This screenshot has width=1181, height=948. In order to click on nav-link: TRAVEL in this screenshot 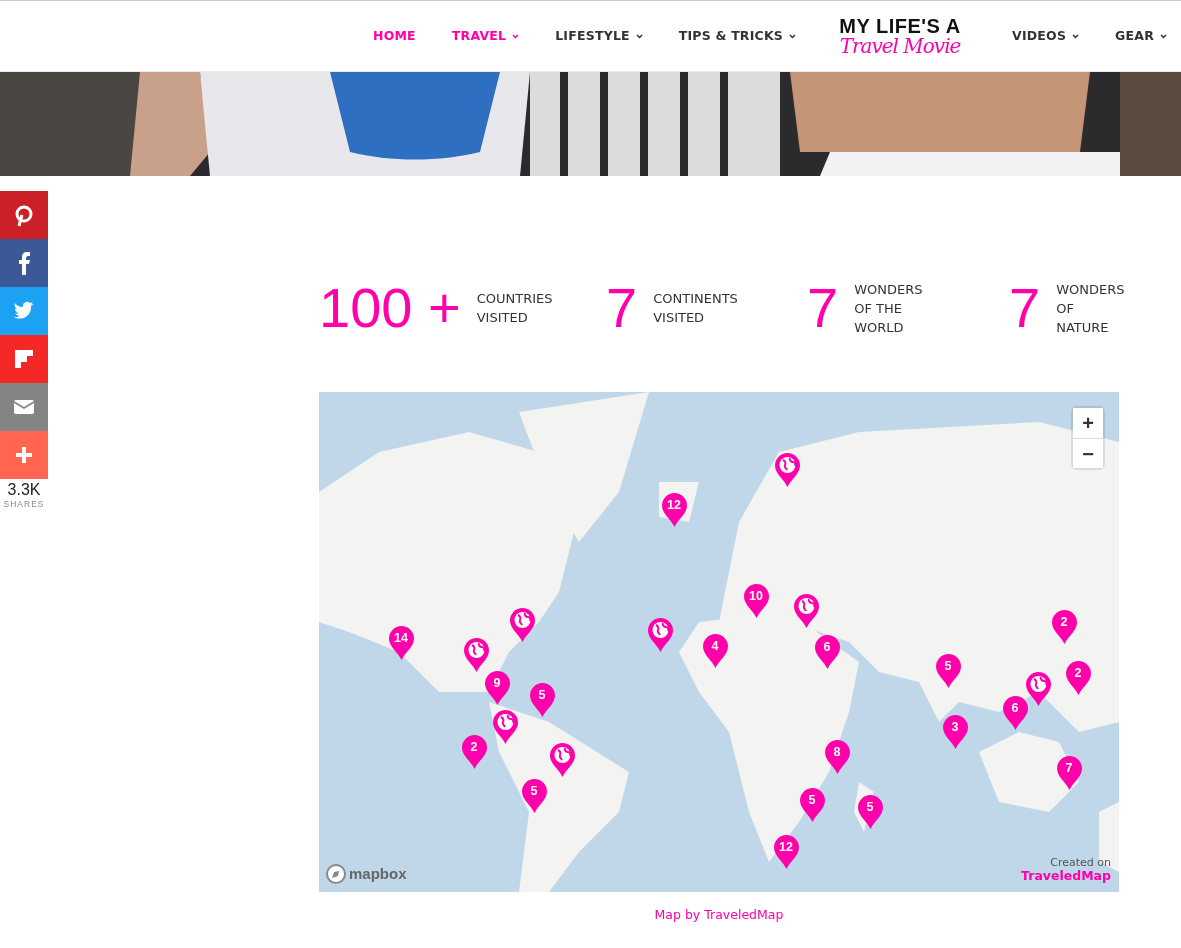, I will do `click(485, 36)`.